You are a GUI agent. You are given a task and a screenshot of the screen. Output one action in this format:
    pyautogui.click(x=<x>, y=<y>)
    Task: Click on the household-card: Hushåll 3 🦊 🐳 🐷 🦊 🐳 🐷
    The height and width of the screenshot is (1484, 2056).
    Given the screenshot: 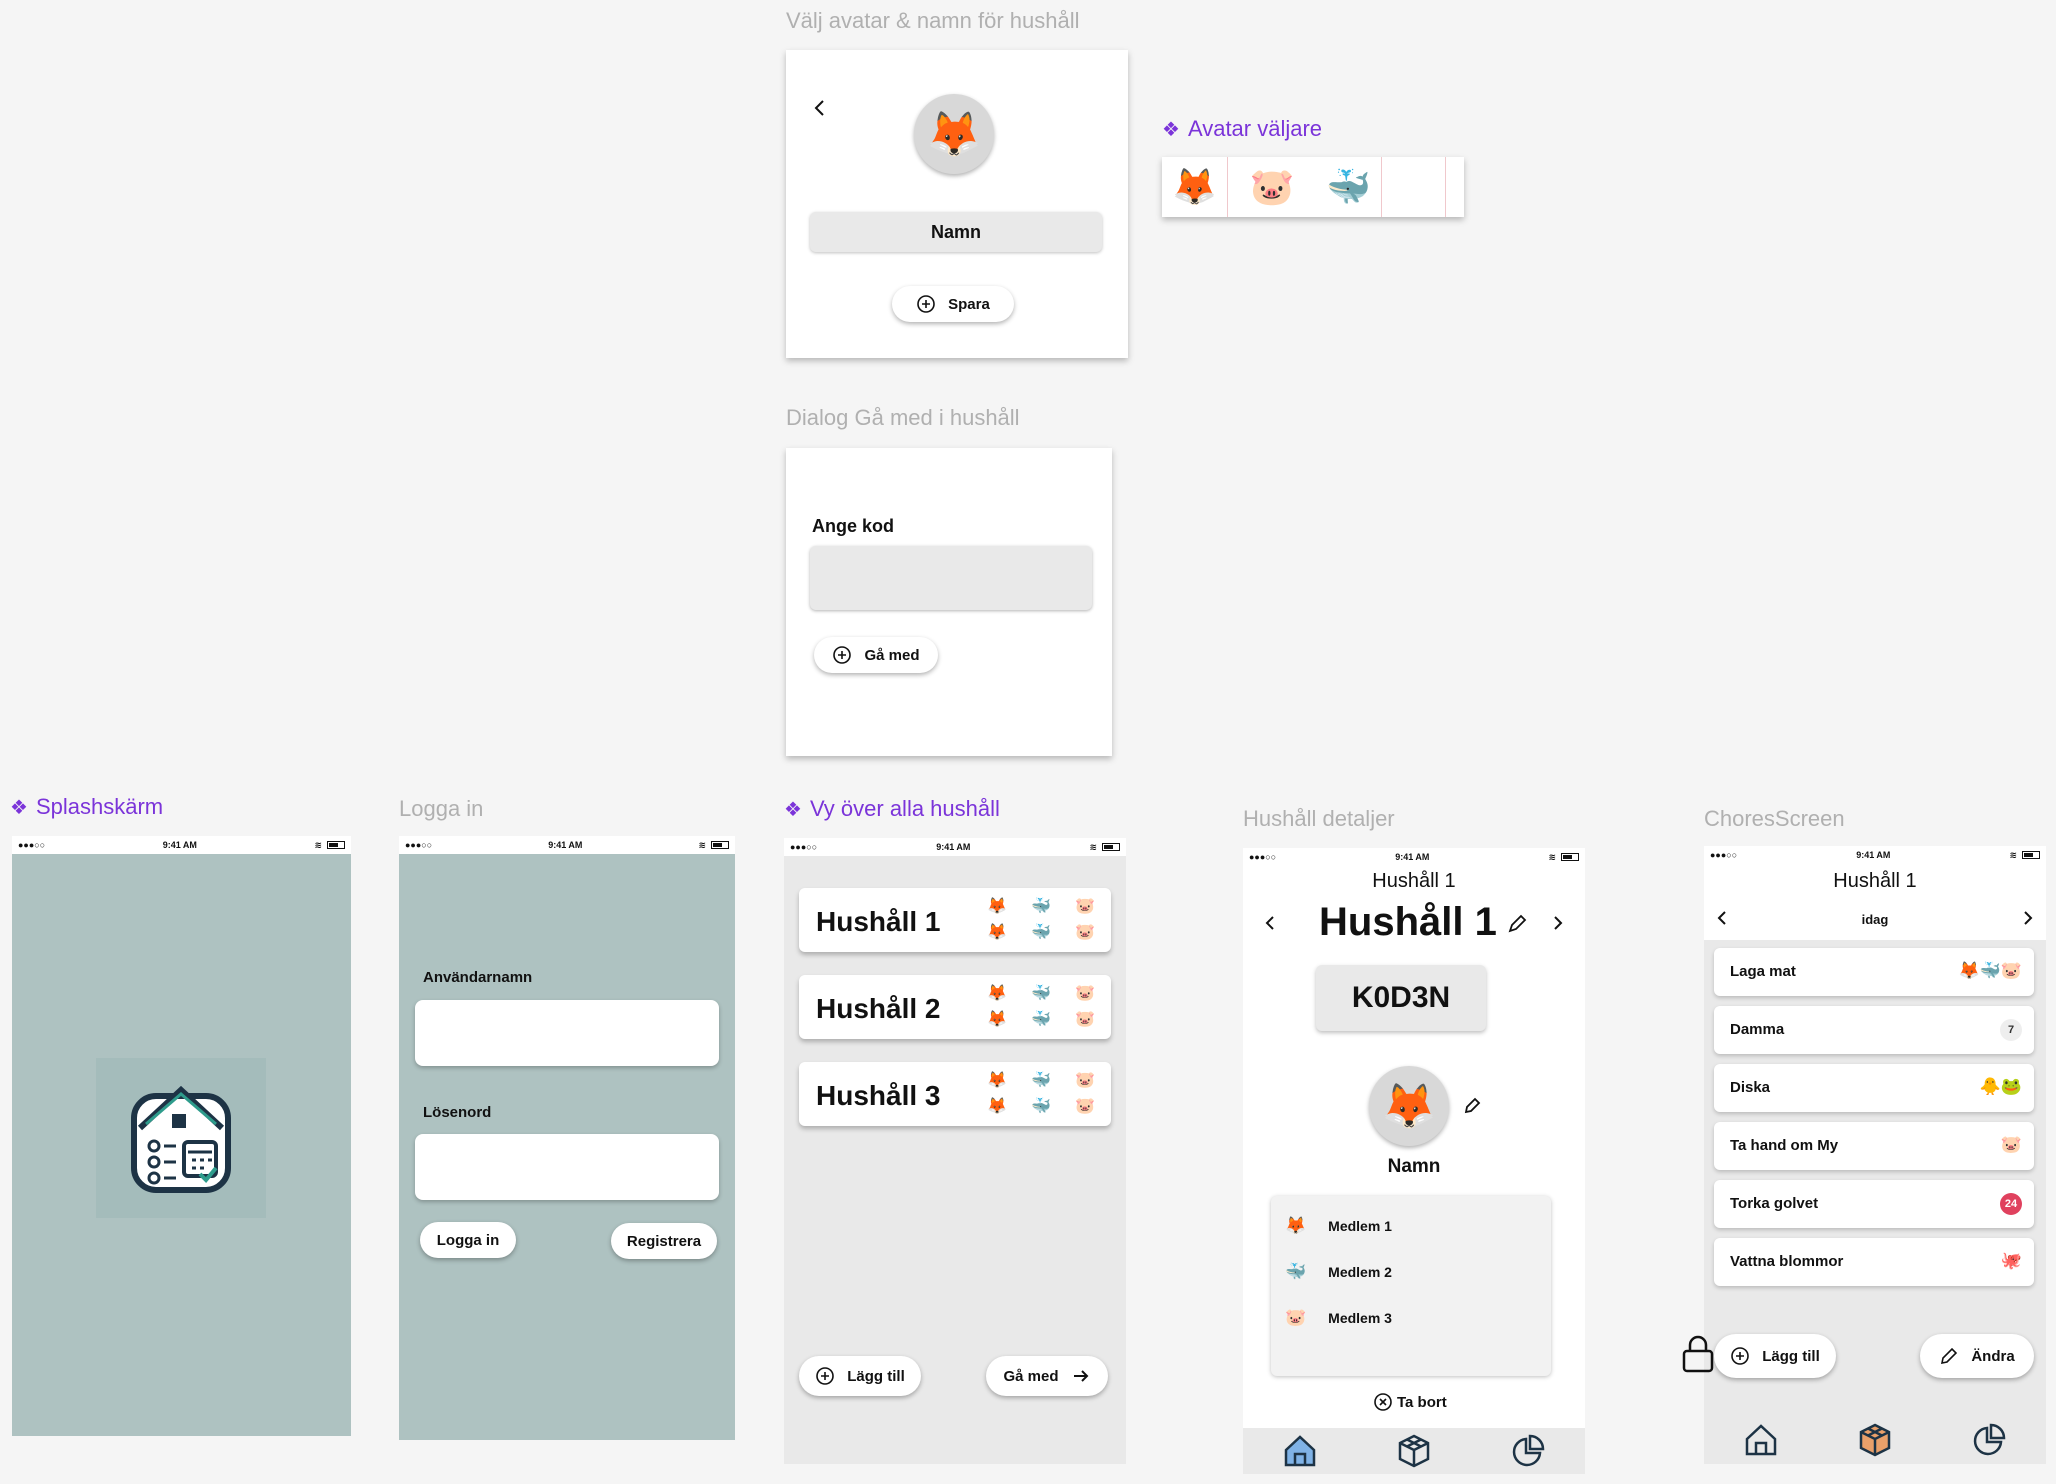 What is the action you would take?
    pyautogui.click(x=955, y=1094)
    